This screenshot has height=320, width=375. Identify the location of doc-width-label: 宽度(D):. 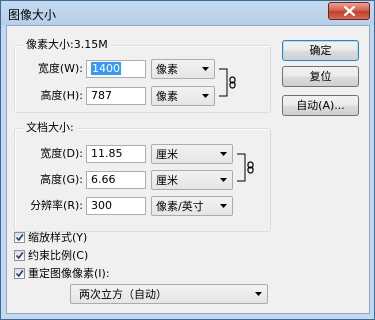
(61, 153).